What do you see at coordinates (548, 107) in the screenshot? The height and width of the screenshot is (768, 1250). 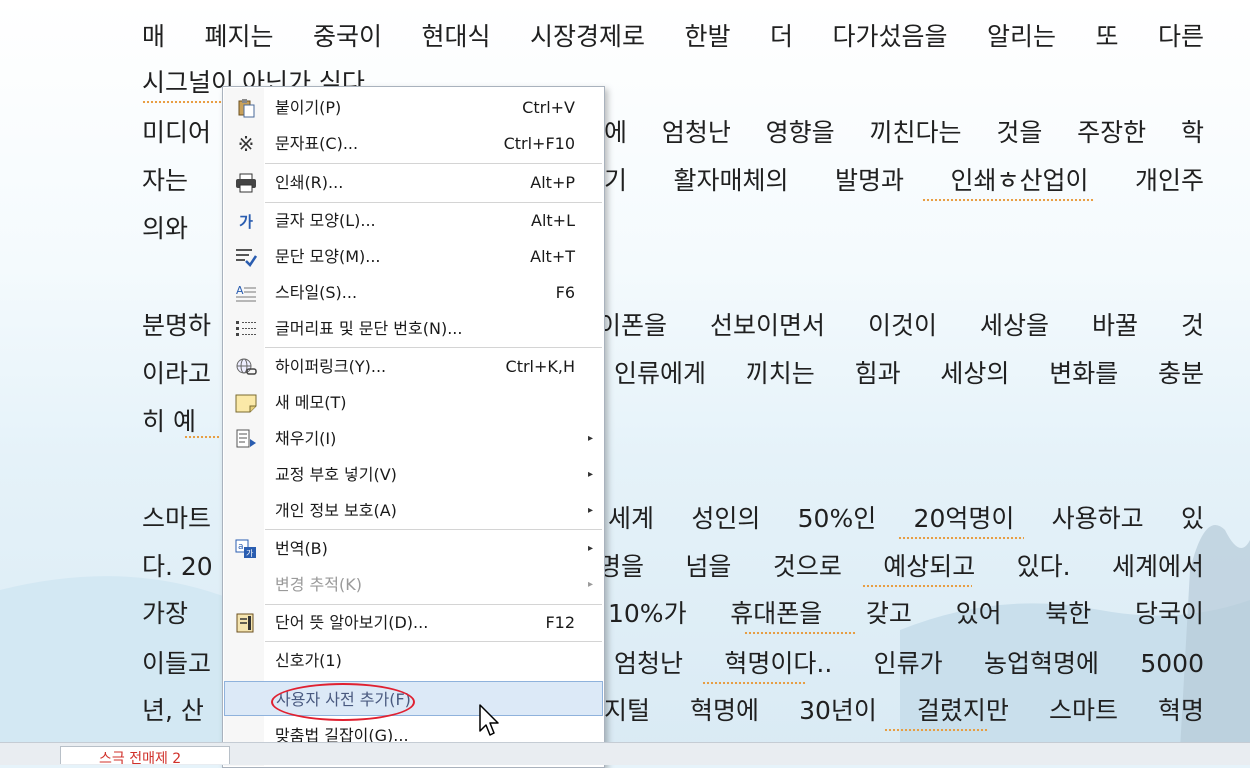 I see `menu-item-shortcut: Ctrl+V` at bounding box center [548, 107].